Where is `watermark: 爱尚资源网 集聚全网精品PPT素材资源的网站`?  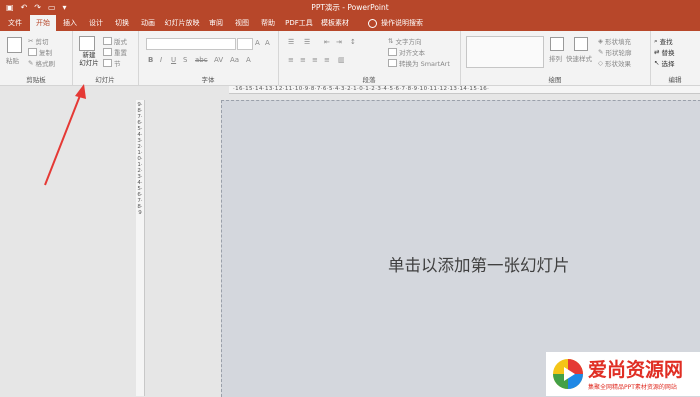
watermark: 爱尚资源网 集聚全网精品PPT素材资源的网站 is located at coordinates (623, 374).